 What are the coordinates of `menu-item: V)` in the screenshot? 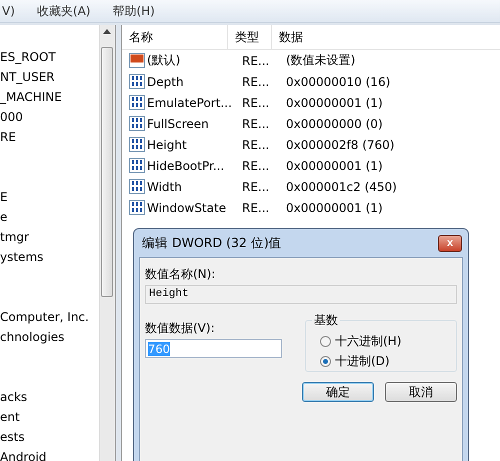 It's located at (8, 11).